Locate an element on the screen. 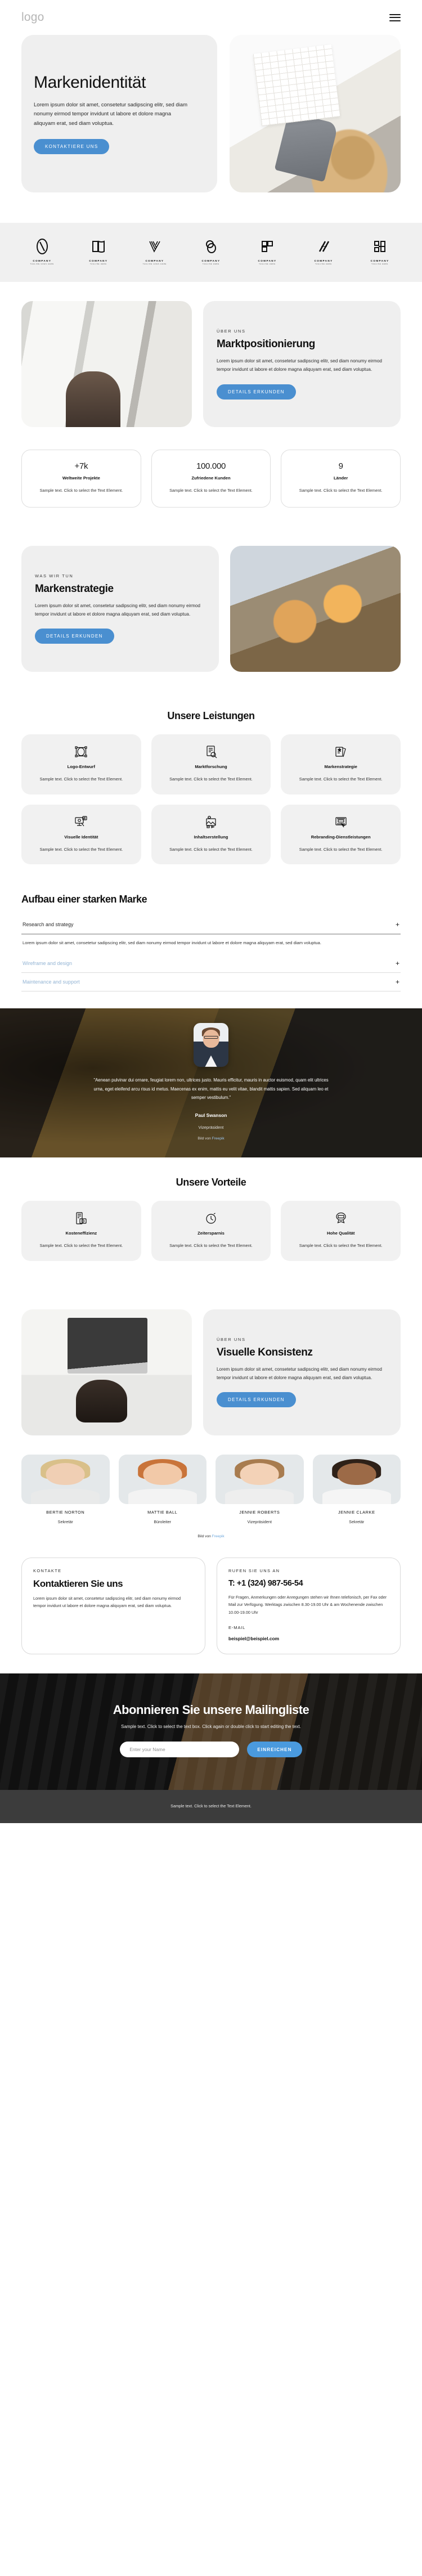 The width and height of the screenshot is (422, 2576). site-logo: logo is located at coordinates (32, 17).